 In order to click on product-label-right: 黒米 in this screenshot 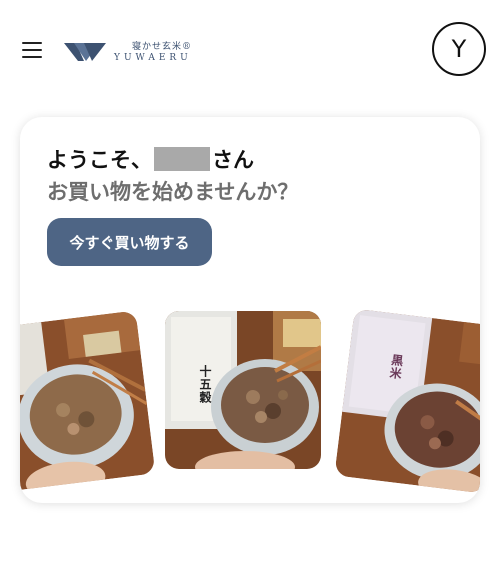, I will do `click(396, 367)`.